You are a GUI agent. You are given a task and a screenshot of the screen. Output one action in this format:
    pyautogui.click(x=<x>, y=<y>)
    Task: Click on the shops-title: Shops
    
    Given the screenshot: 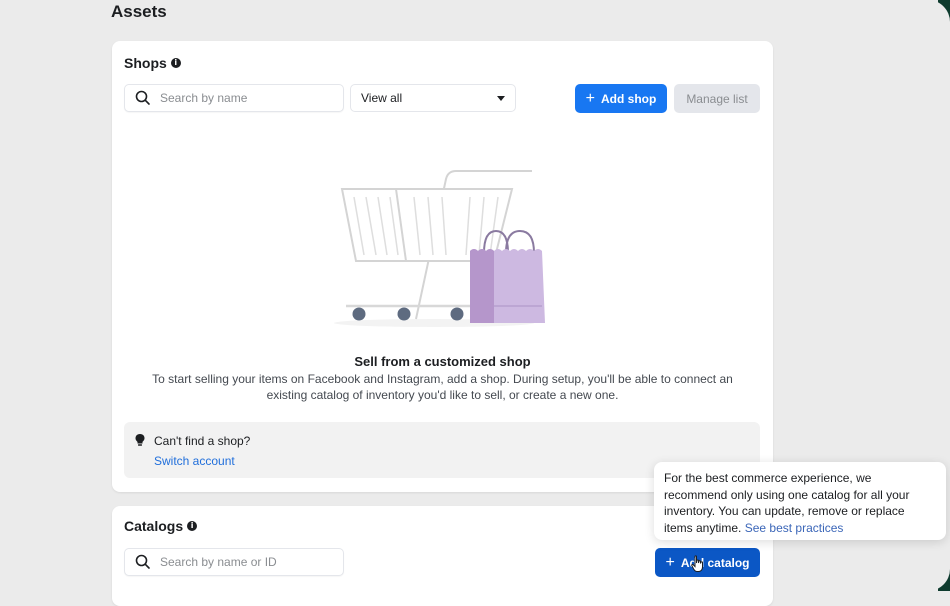 What is the action you would take?
    pyautogui.click(x=145, y=63)
    